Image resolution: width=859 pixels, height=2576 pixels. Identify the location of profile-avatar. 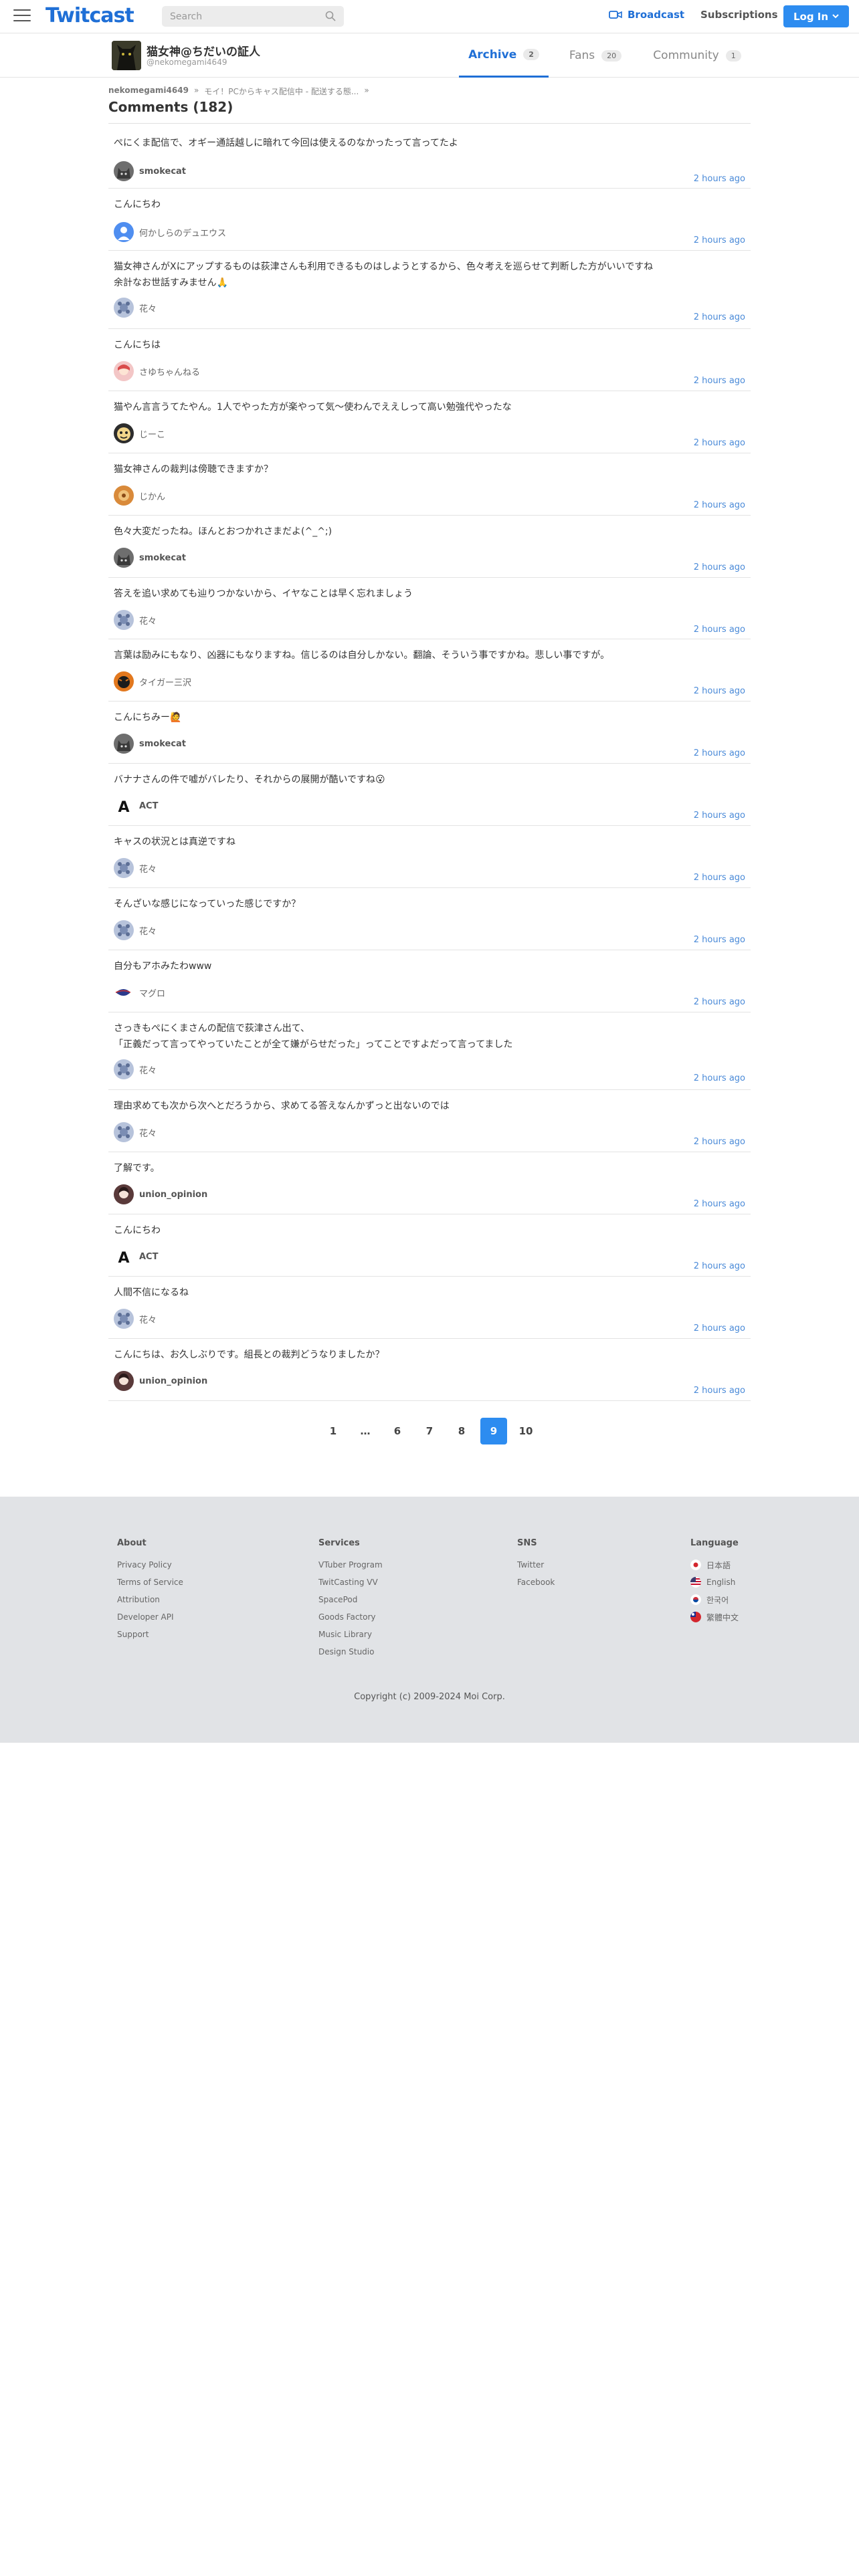
(127, 55).